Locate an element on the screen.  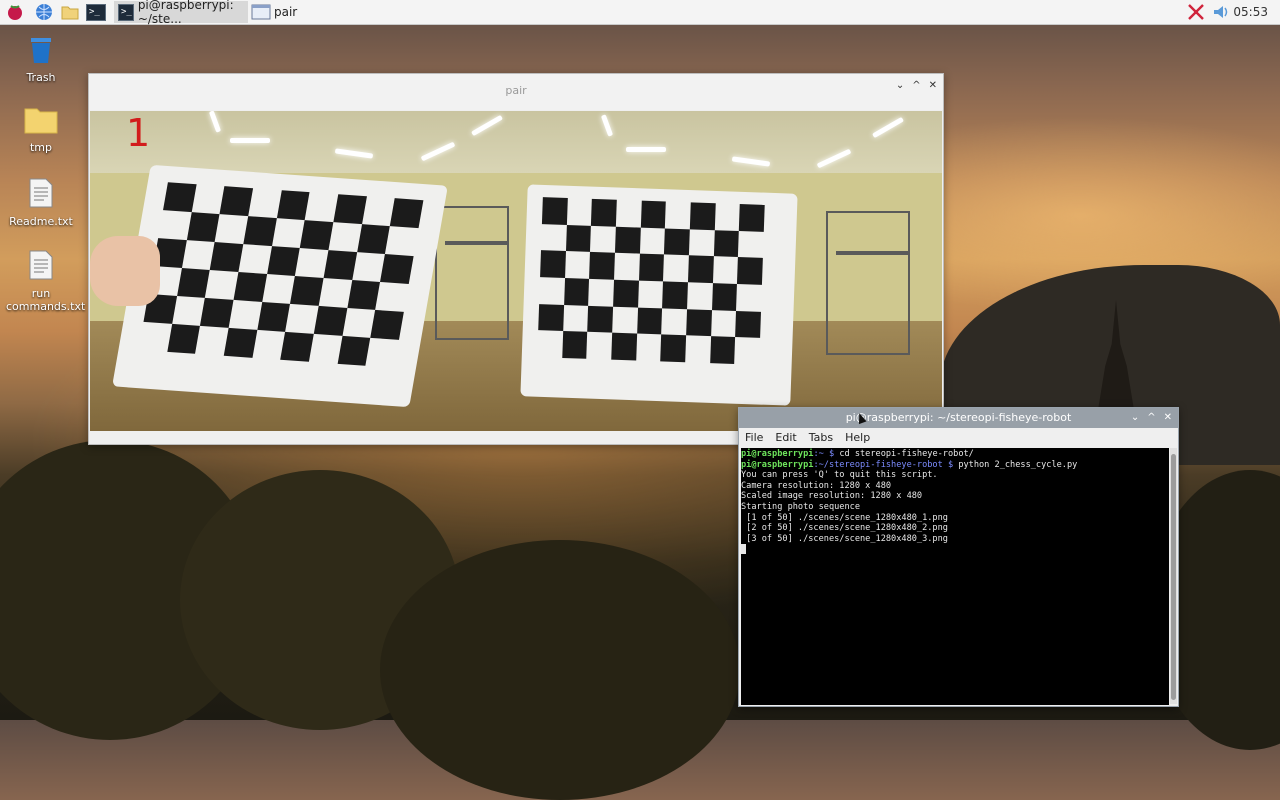
terminal-launcher-icon: >_ is located at coordinates (96, 12).